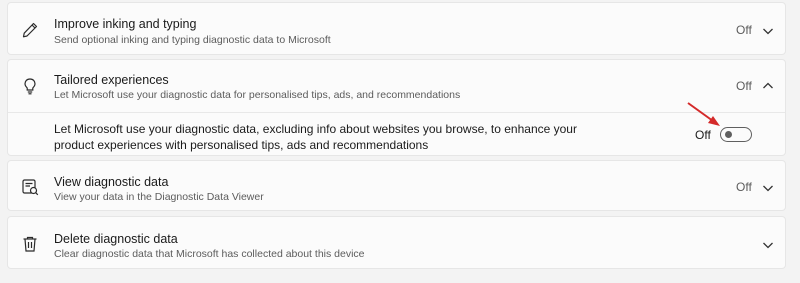  Describe the element at coordinates (111, 80) in the screenshot. I see `tailored-title: Tailored experiences` at that location.